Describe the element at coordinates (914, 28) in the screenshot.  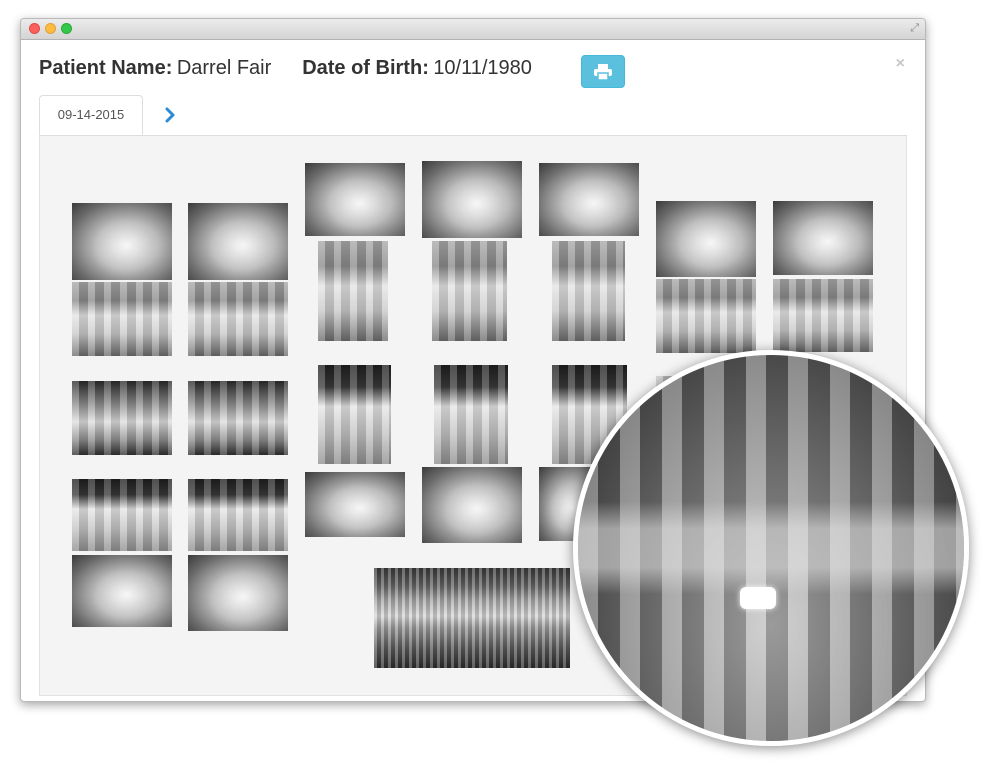
I see `fullscreen-icon: ⤢` at that location.